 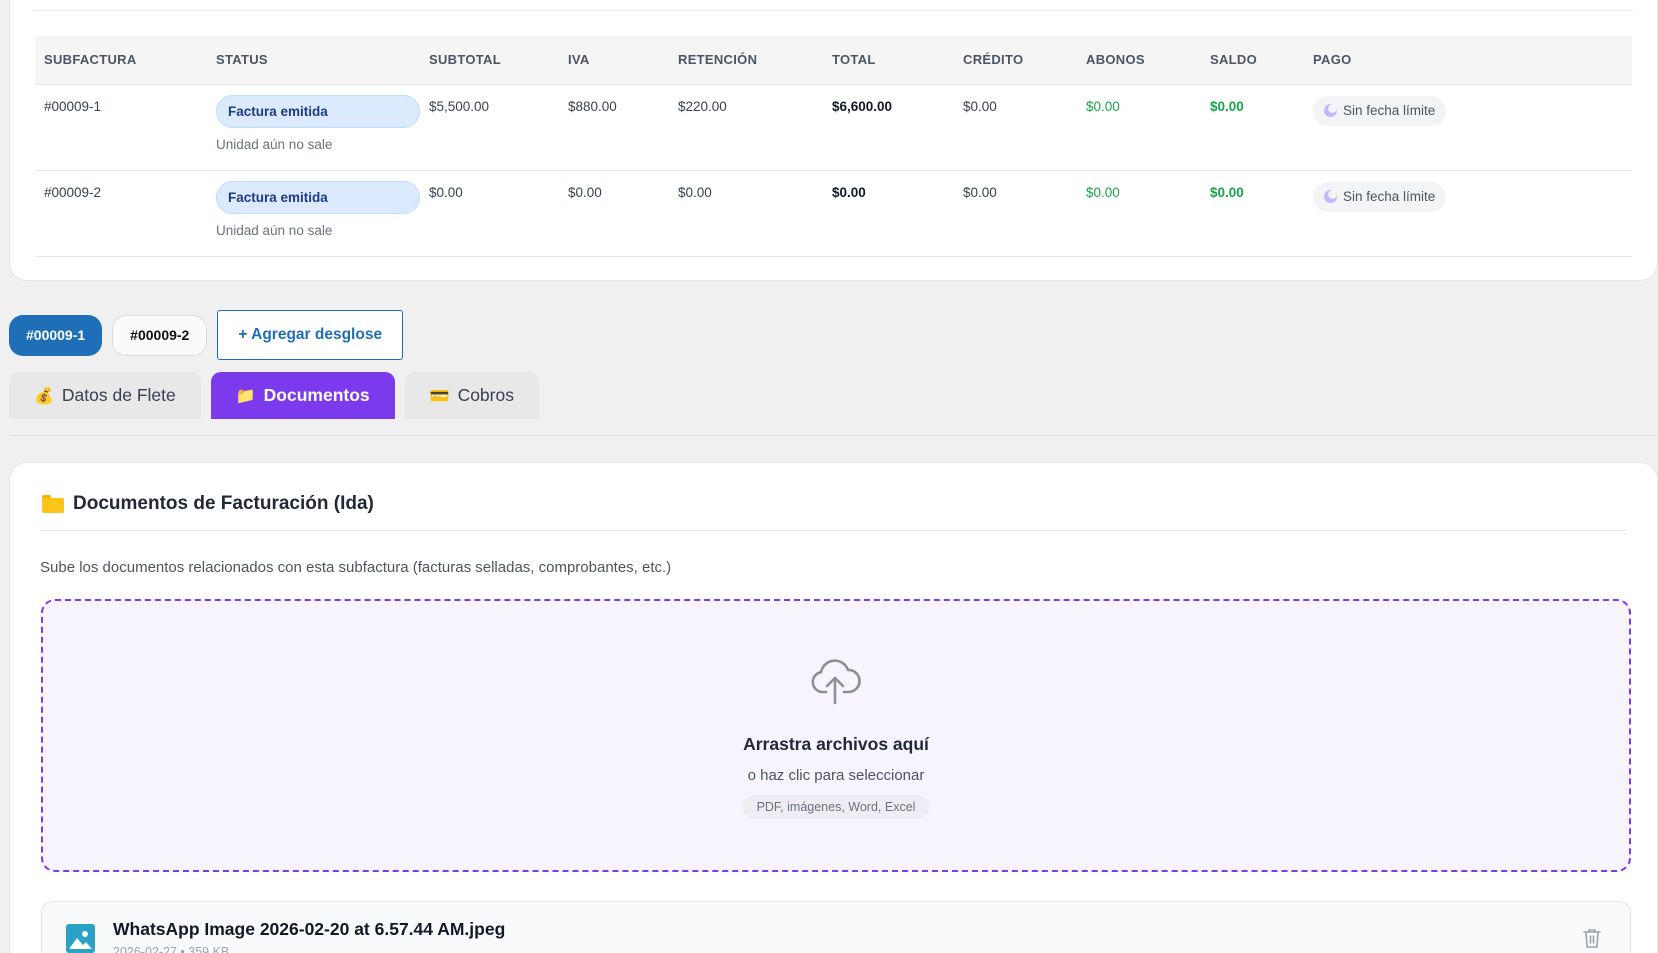 I want to click on col-header-retencion: RETENCIÓN, so click(x=746, y=60).